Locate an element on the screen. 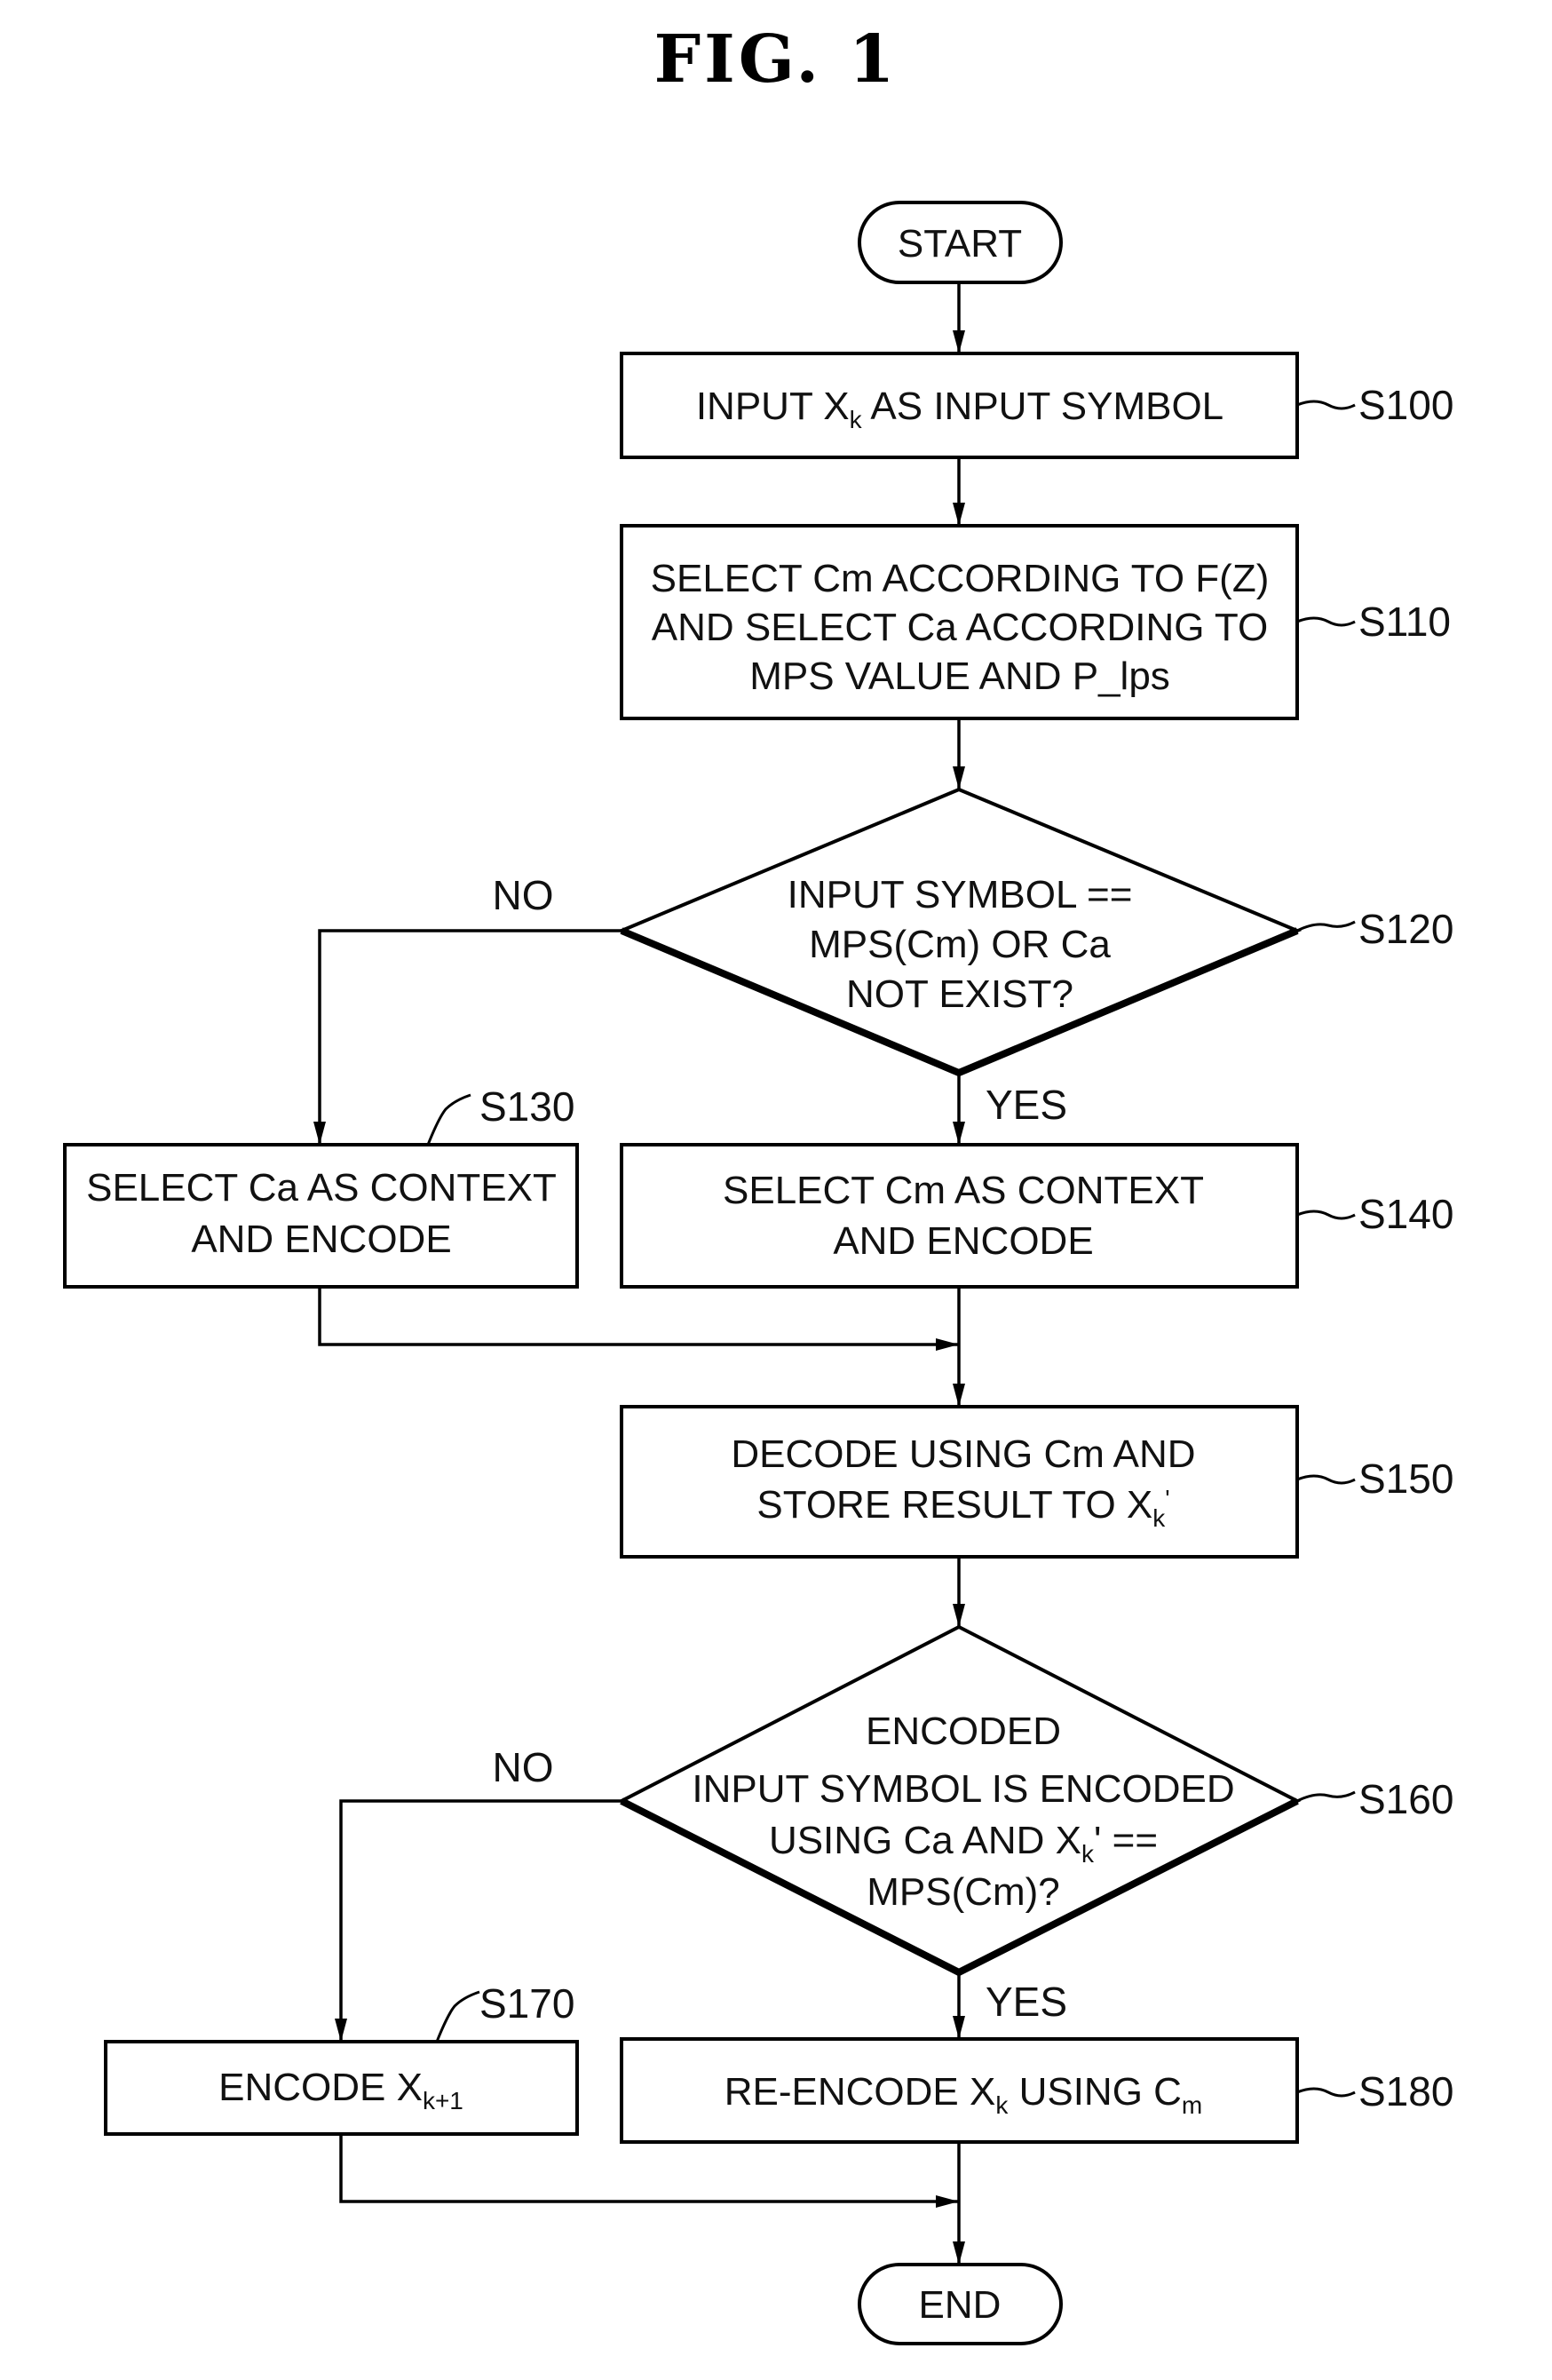 This screenshot has width=1552, height=2380. s160-line-2: INPUT SYMBOL IS ENCODED is located at coordinates (963, 1789).